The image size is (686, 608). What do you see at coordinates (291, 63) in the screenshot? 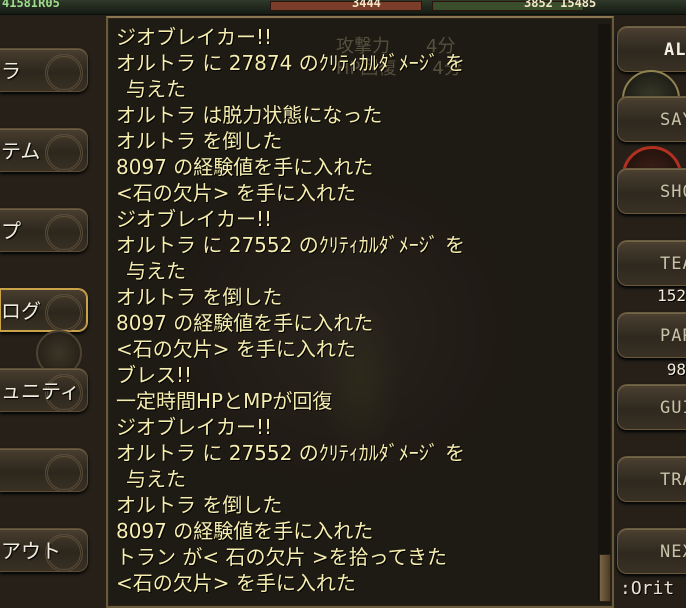
I see `log-line: オルトラ に 27874 のｸﾘﾃｨｶﾙﾀﾞﾒｰｼﾞ を` at bounding box center [291, 63].